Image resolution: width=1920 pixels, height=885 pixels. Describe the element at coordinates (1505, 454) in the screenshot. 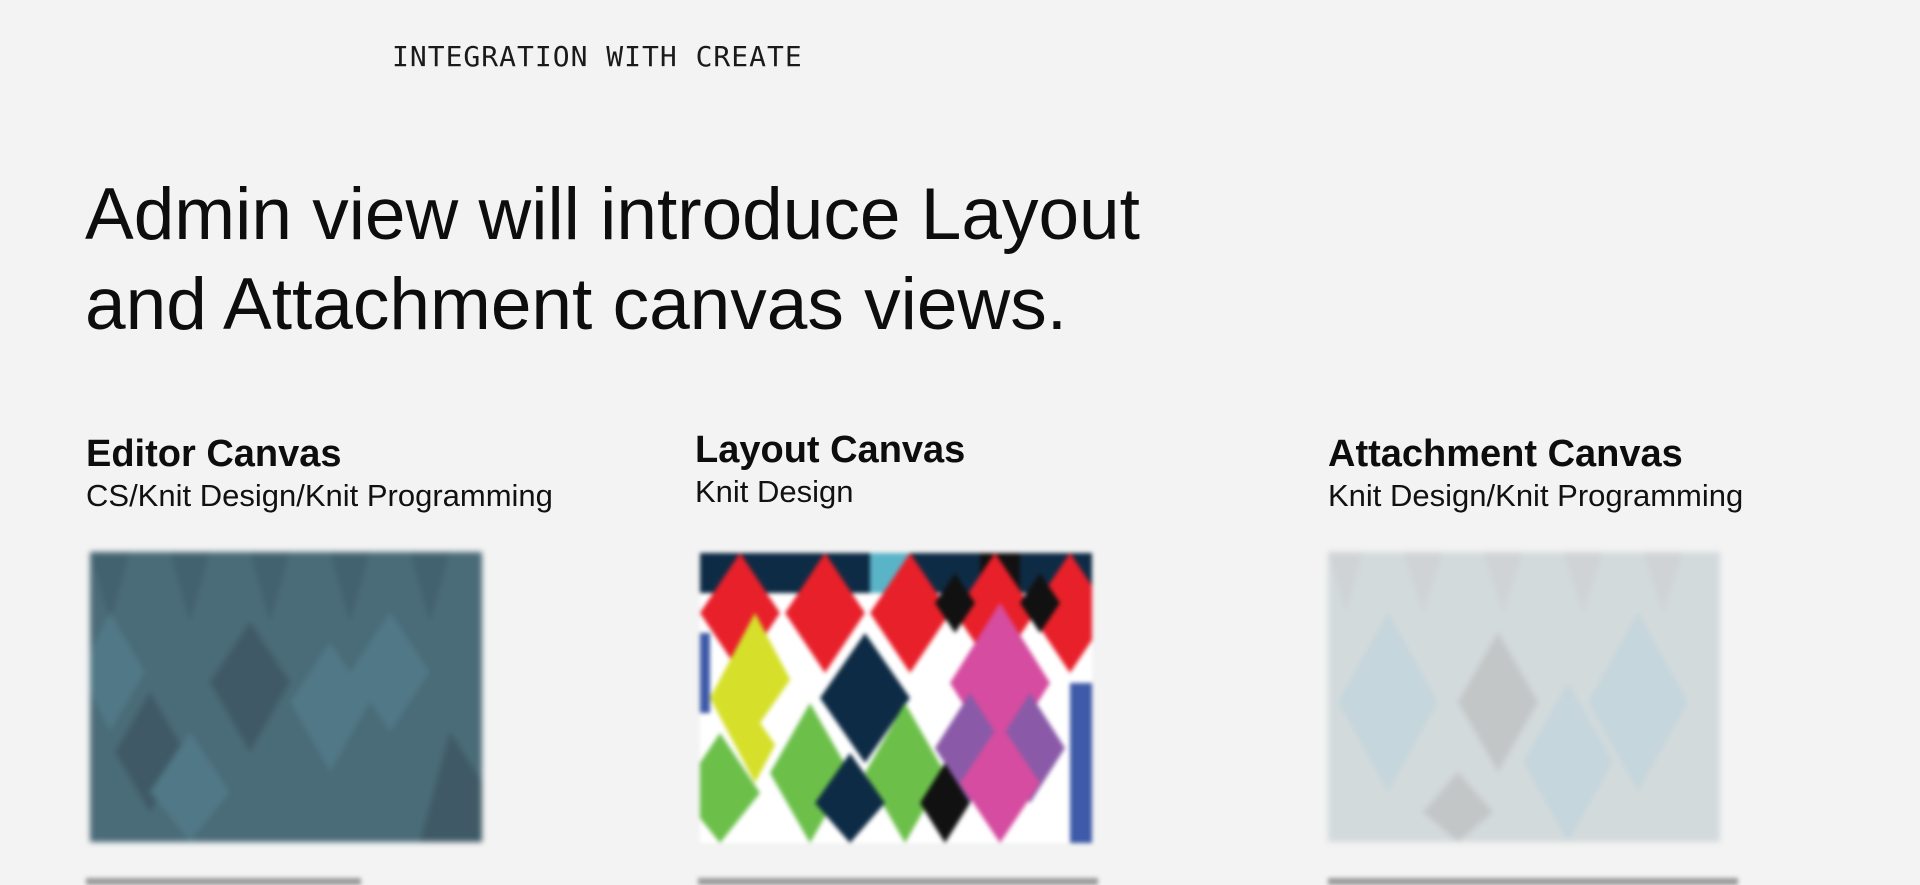

I see `attachment-canvas-title: Attachment Canvas` at that location.